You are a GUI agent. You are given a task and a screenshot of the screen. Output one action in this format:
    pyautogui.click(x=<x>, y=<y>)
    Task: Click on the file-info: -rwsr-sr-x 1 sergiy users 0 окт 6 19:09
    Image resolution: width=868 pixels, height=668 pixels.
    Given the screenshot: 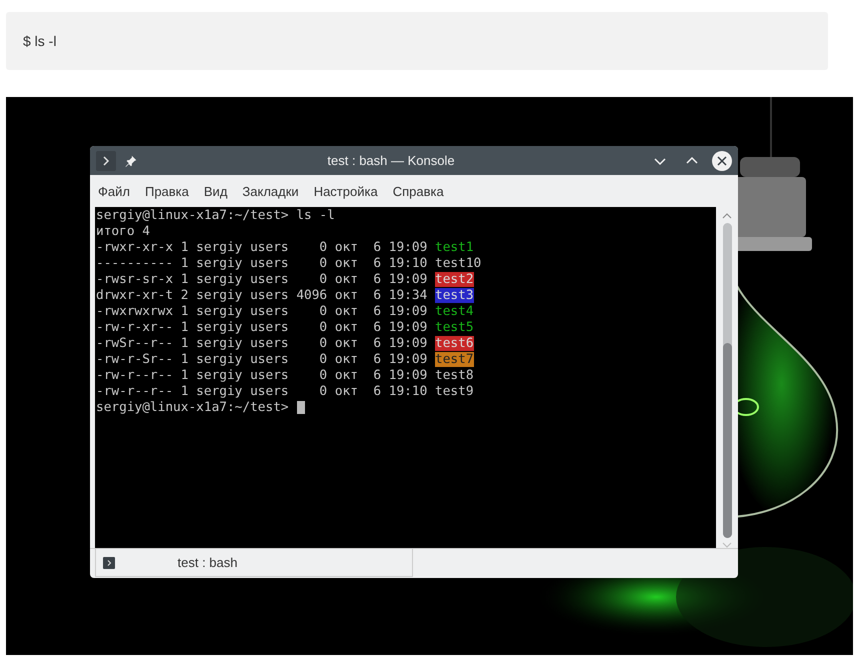 What is the action you would take?
    pyautogui.click(x=262, y=279)
    